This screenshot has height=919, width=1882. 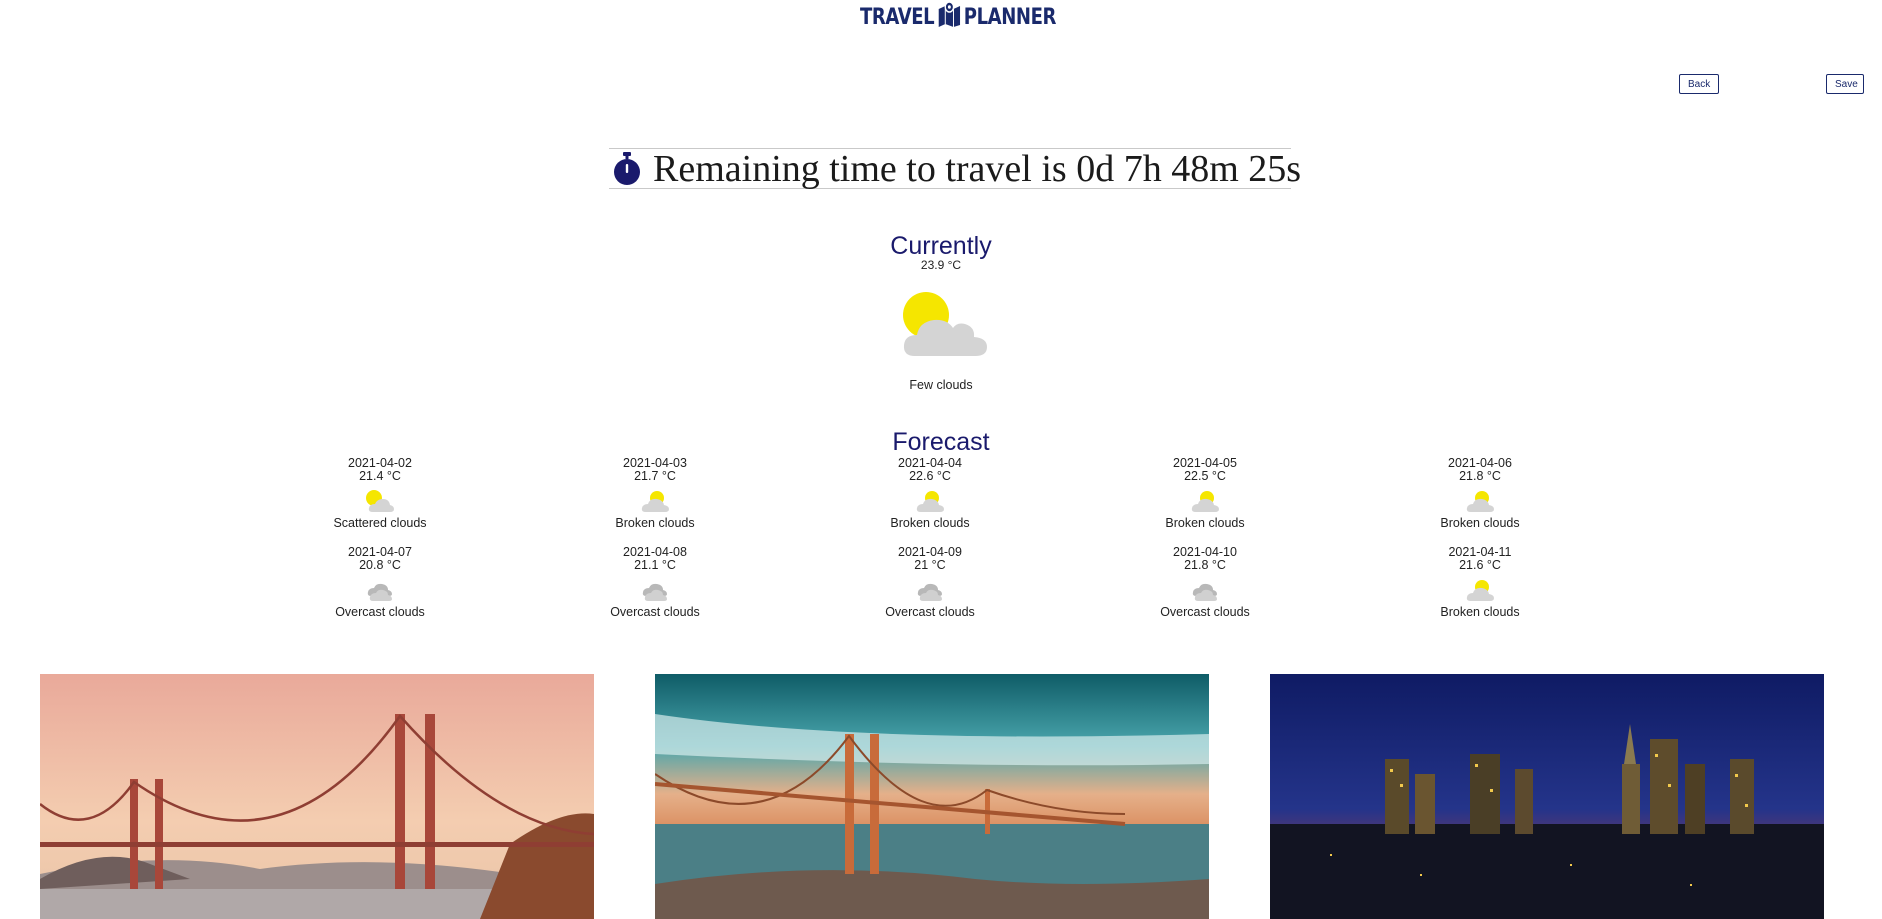 I want to click on golden-gate-sunset-photo, so click(x=317, y=796).